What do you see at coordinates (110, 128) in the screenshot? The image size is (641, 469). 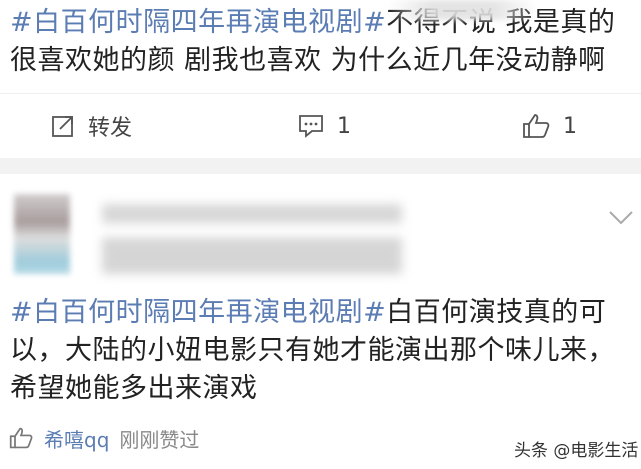 I see `repost-label: 转发` at bounding box center [110, 128].